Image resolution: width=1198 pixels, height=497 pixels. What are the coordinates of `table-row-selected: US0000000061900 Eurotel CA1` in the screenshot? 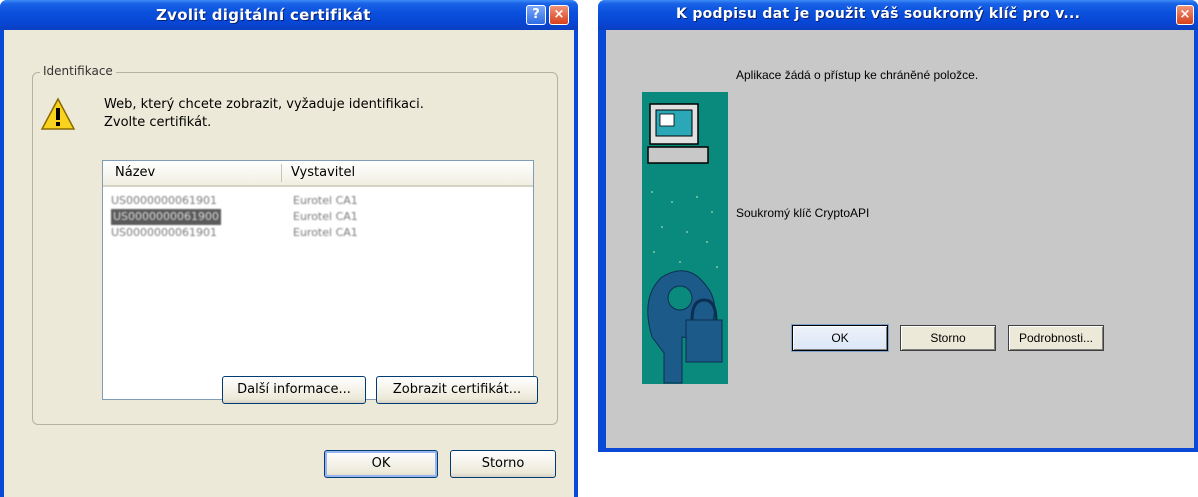 It's located at (319, 217).